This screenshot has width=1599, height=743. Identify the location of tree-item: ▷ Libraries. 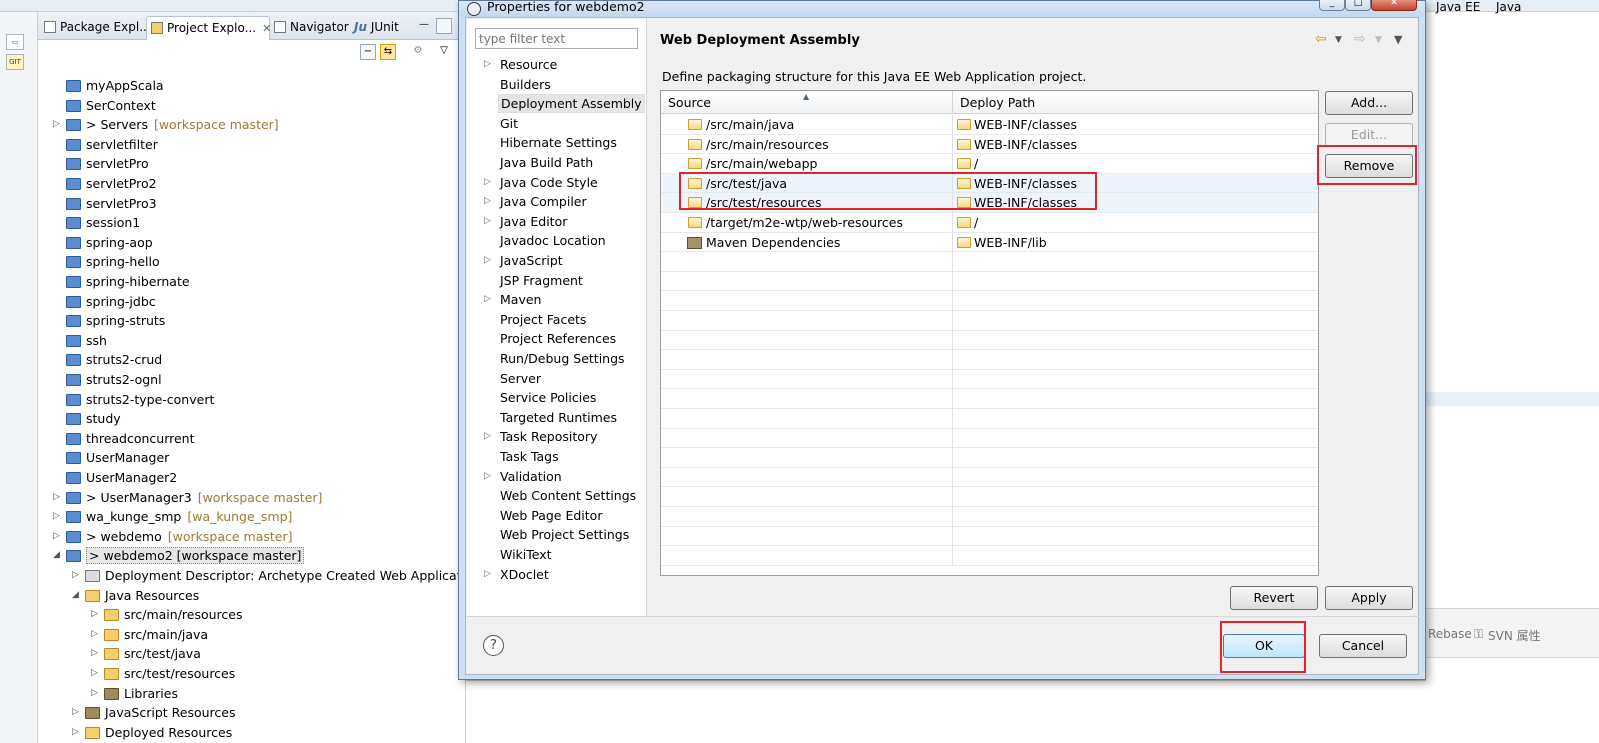
(238, 693).